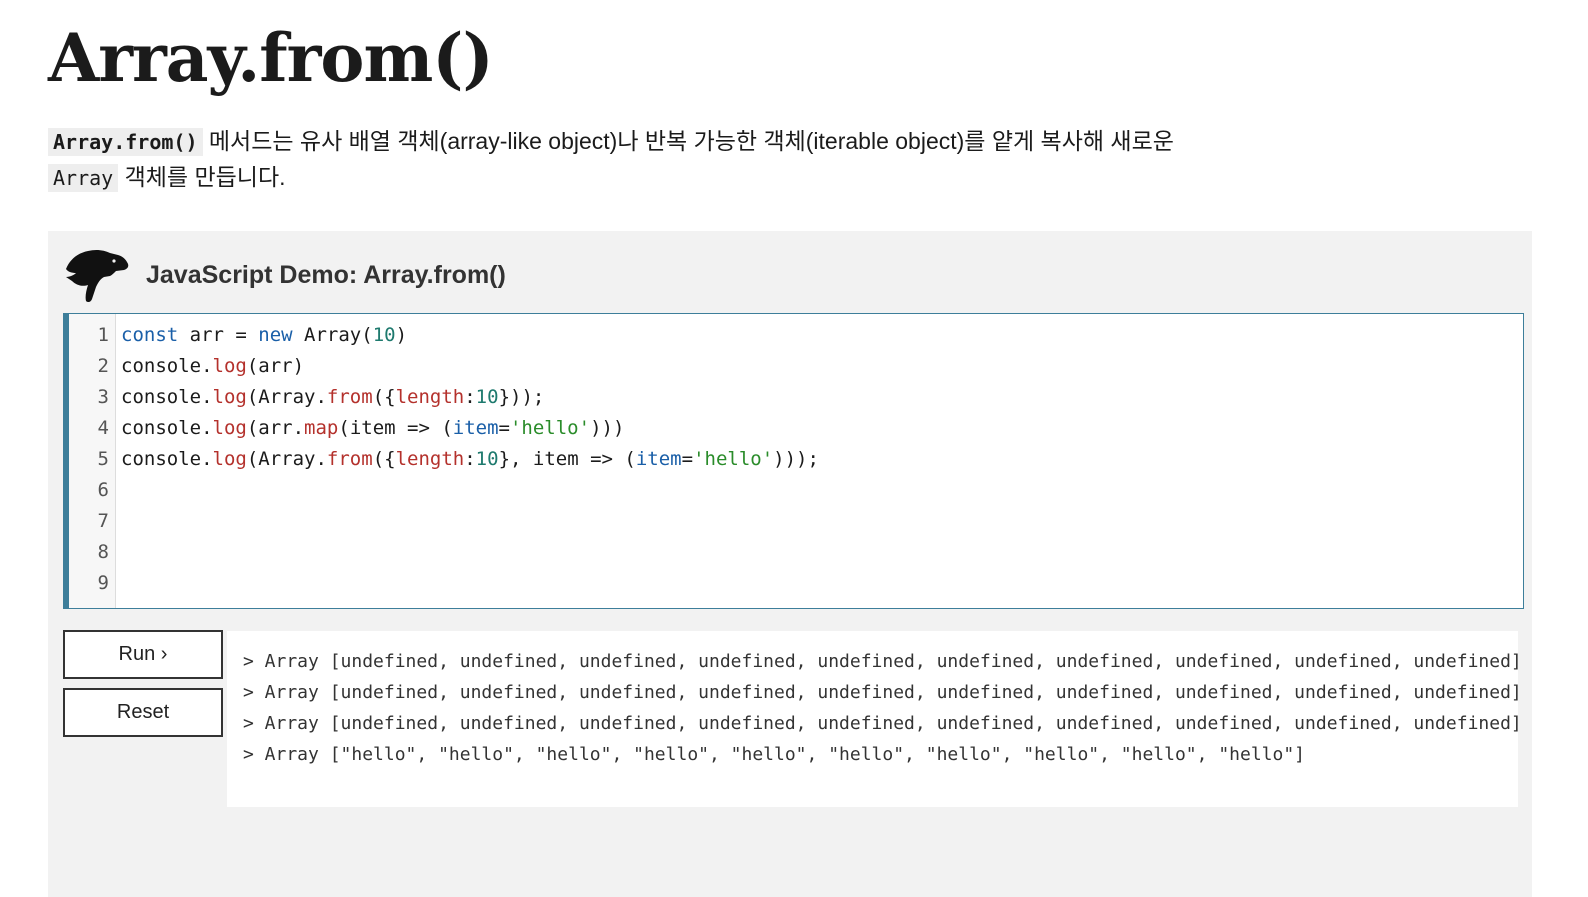 This screenshot has width=1588, height=897. What do you see at coordinates (83, 178) in the screenshot?
I see `inline-code-array: Array` at bounding box center [83, 178].